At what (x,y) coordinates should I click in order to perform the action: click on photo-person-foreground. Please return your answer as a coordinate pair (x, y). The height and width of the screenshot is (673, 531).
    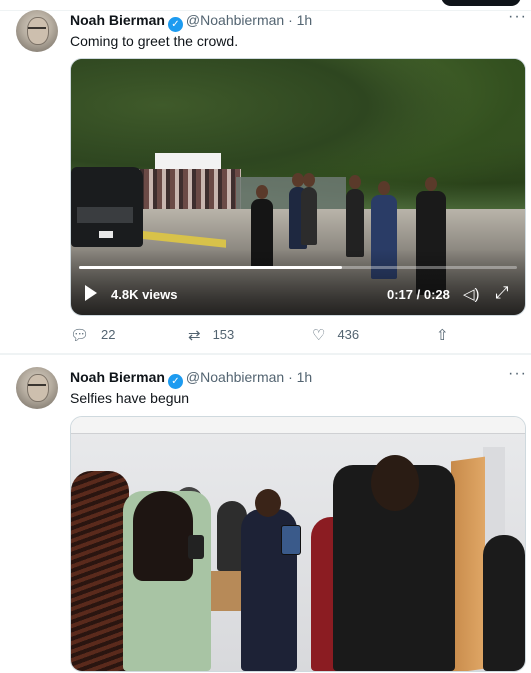
    Looking at the image, I should click on (394, 563).